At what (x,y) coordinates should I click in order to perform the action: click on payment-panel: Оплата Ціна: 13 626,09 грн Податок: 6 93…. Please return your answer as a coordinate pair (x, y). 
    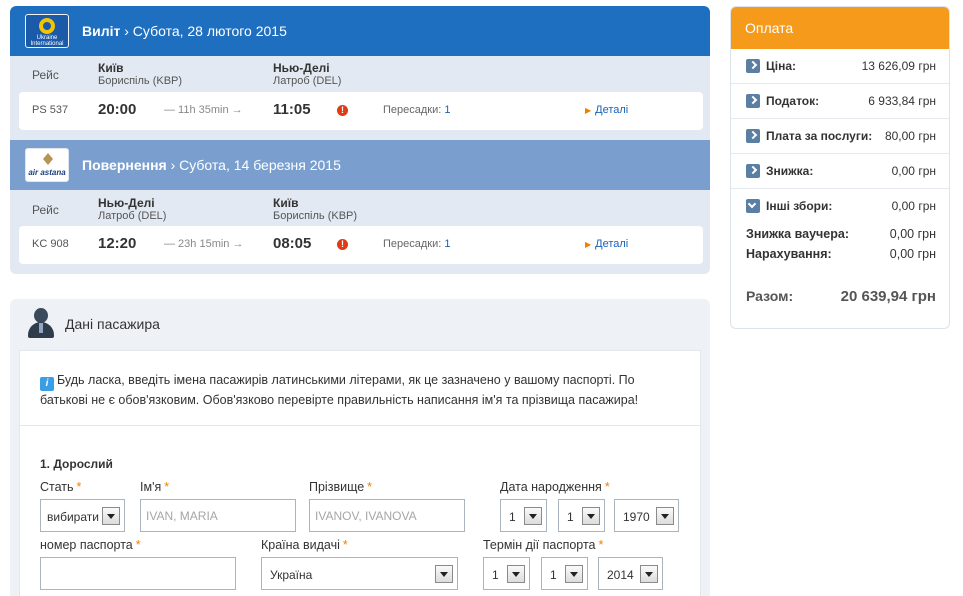
    Looking at the image, I should click on (840, 167).